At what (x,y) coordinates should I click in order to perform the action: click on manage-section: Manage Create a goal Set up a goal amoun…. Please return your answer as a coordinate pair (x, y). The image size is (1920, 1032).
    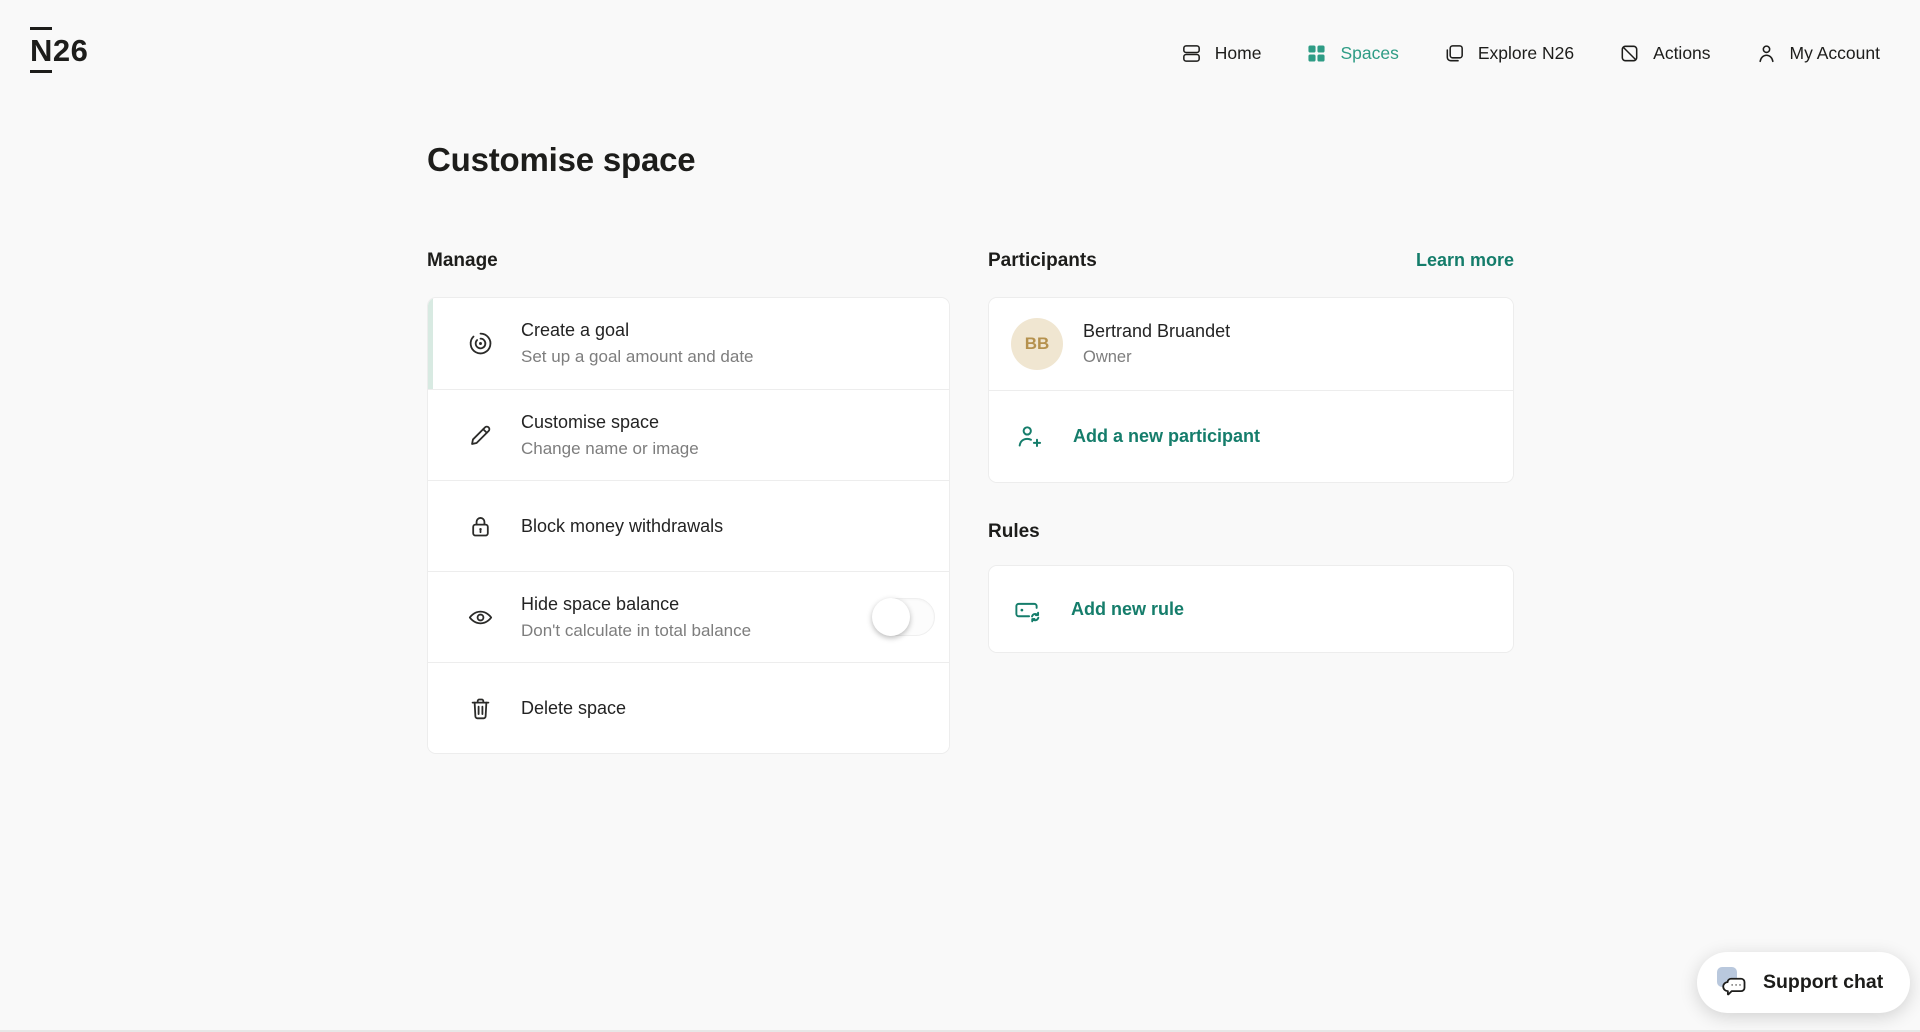
    Looking at the image, I should click on (688, 502).